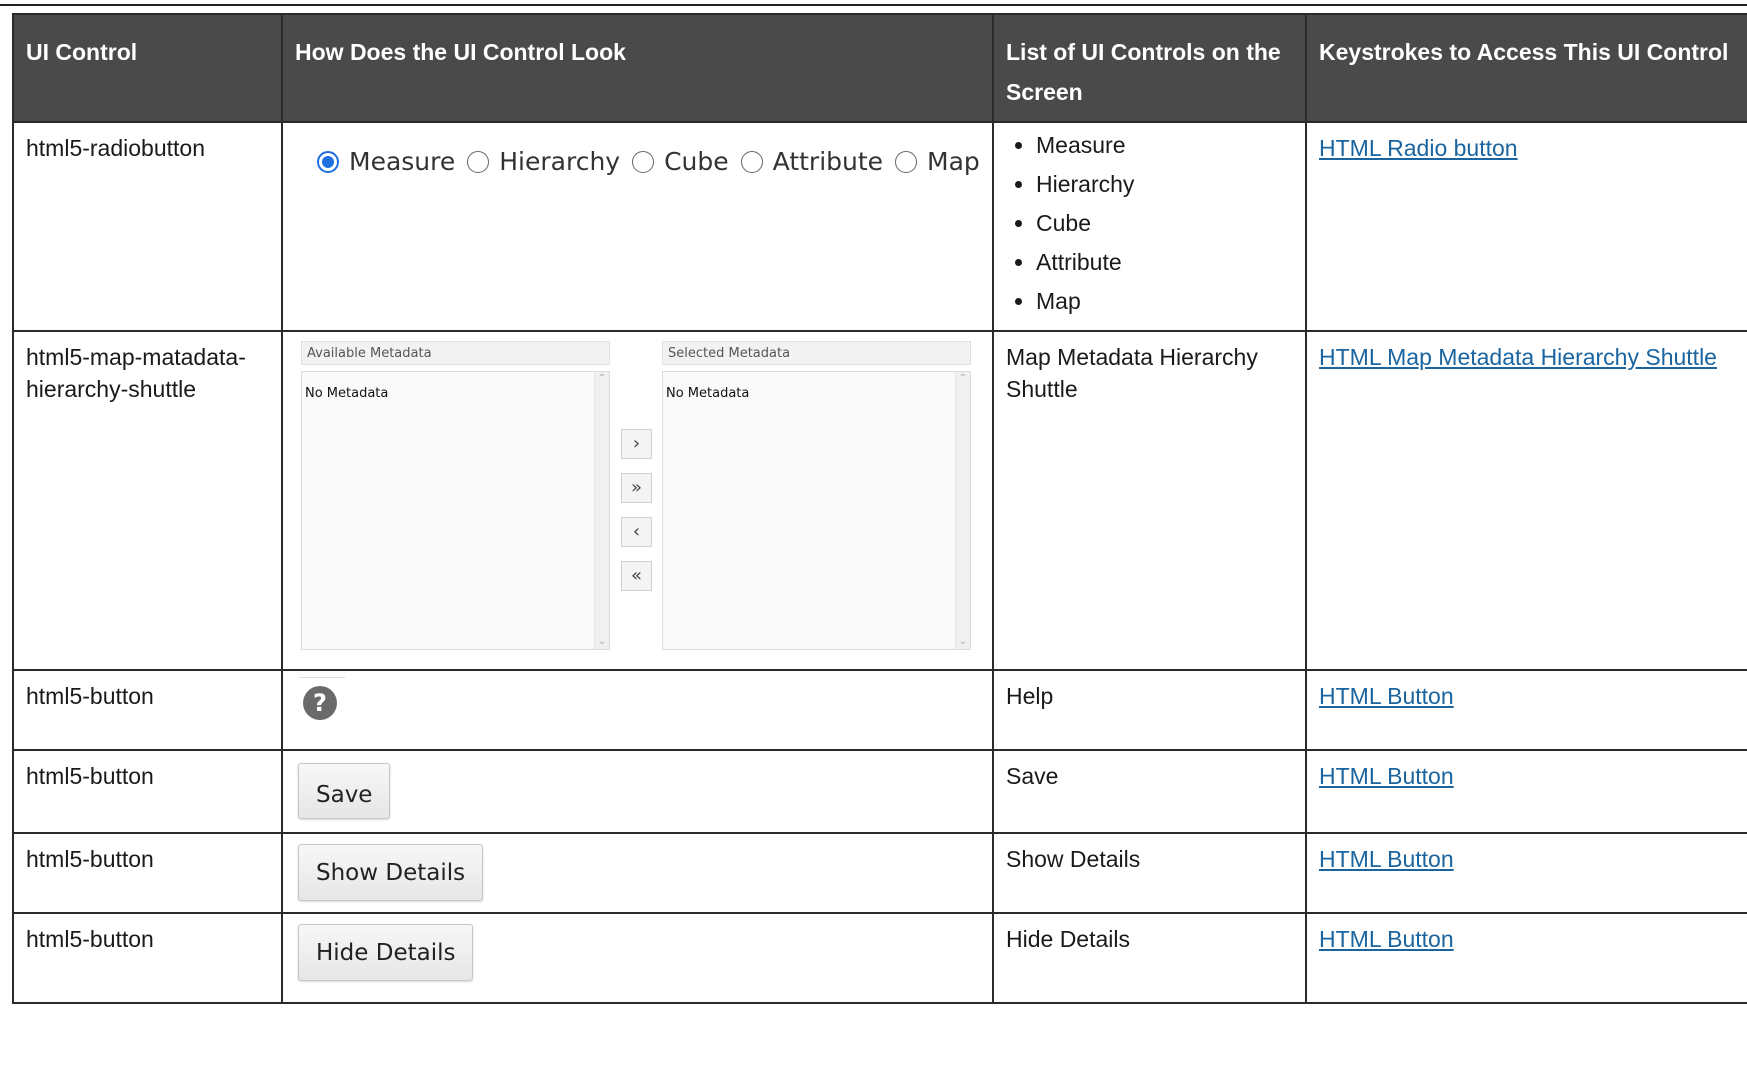 The width and height of the screenshot is (1747, 1067). I want to click on keystrokes-link: HTML Radio button, so click(1418, 148).